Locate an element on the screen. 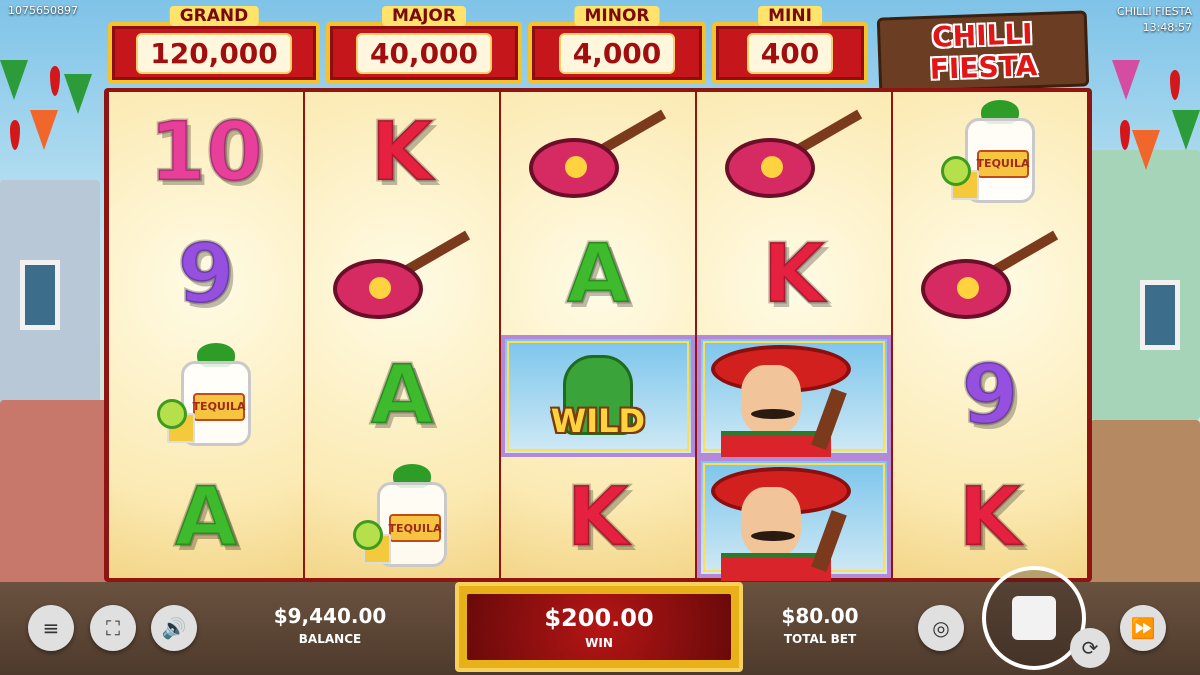 The width and height of the screenshot is (1200, 675). menu-icon: ≡ is located at coordinates (51, 628).